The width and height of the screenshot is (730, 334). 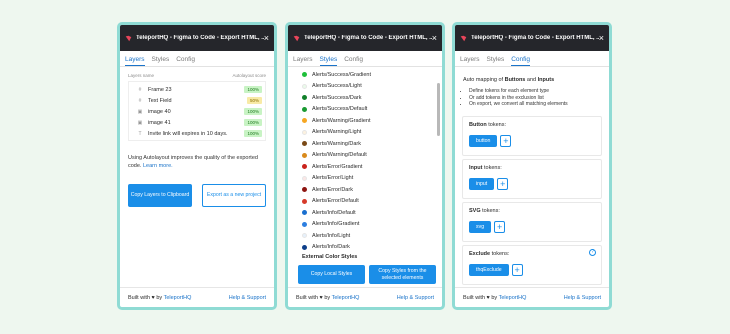 I want to click on style-name: Alerts/Error/Dark, so click(x=332, y=189).